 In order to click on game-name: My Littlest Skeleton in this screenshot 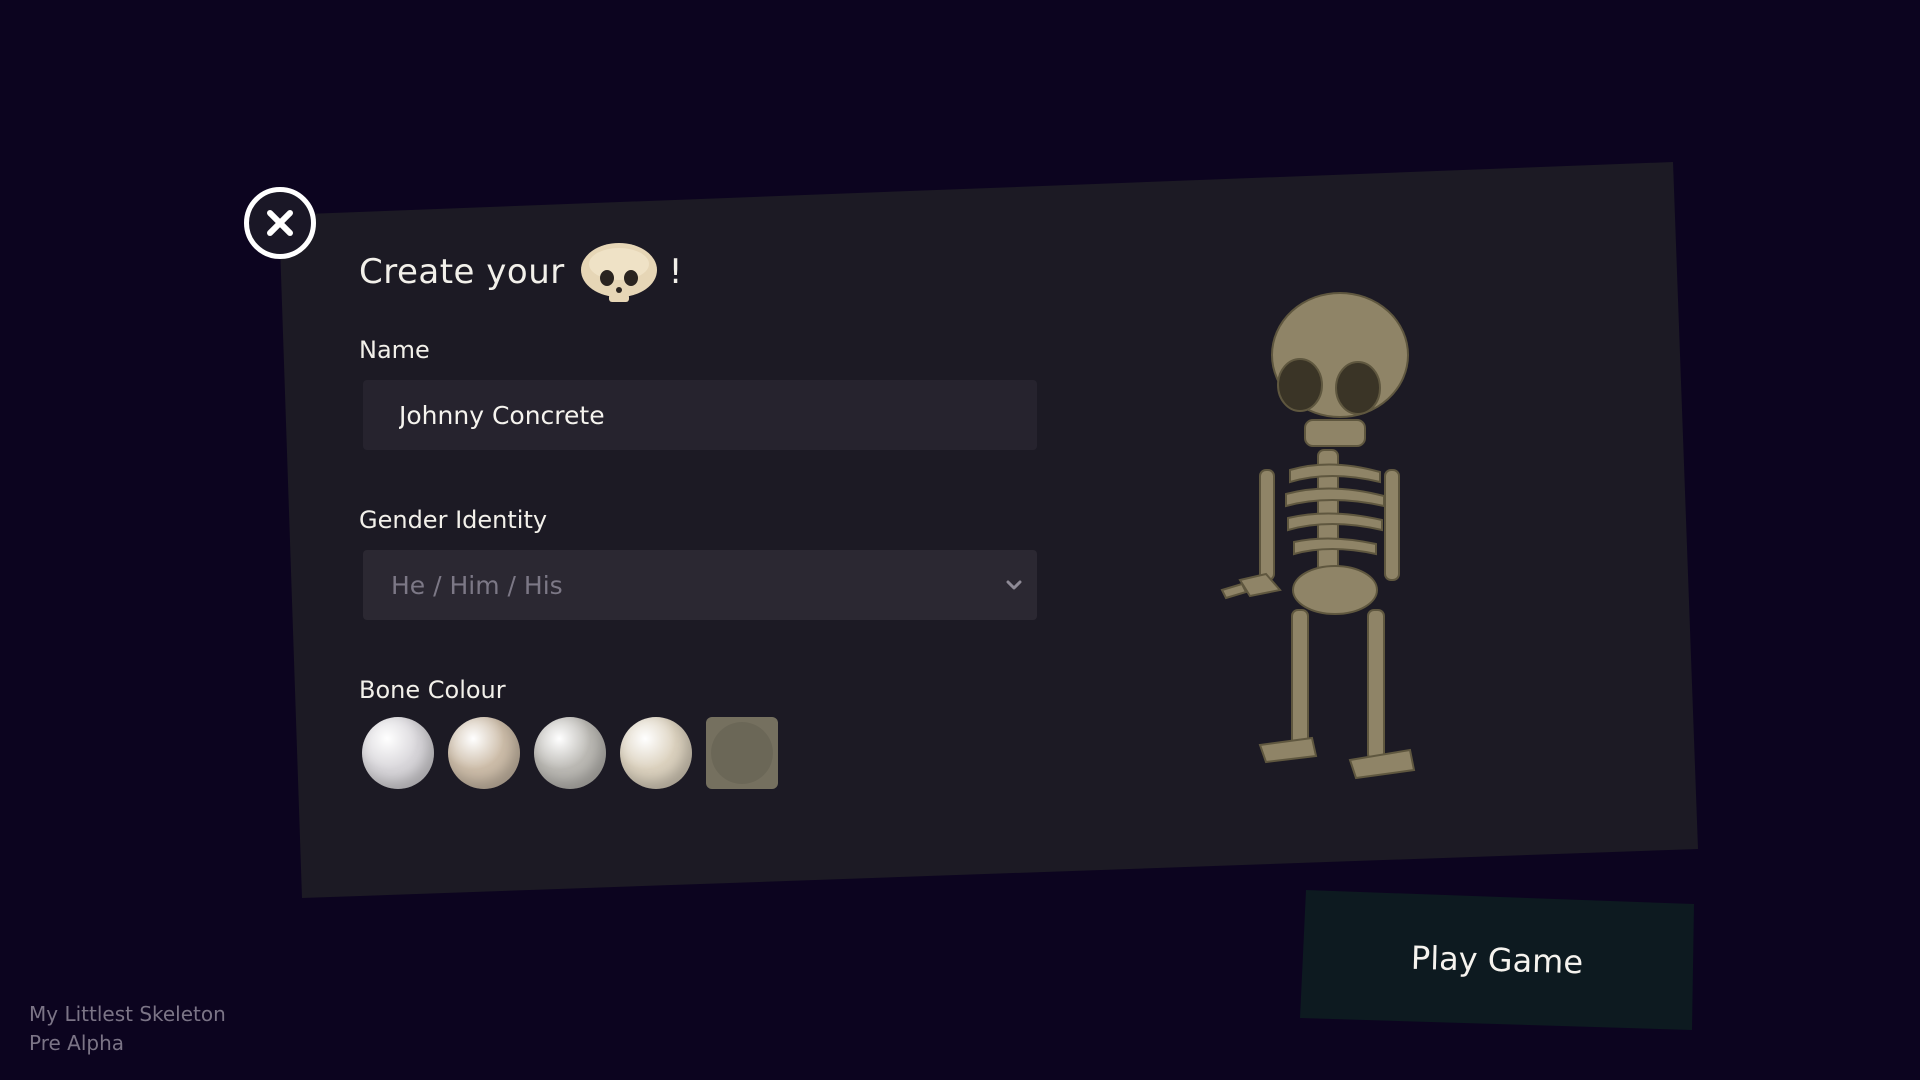, I will do `click(127, 1014)`.